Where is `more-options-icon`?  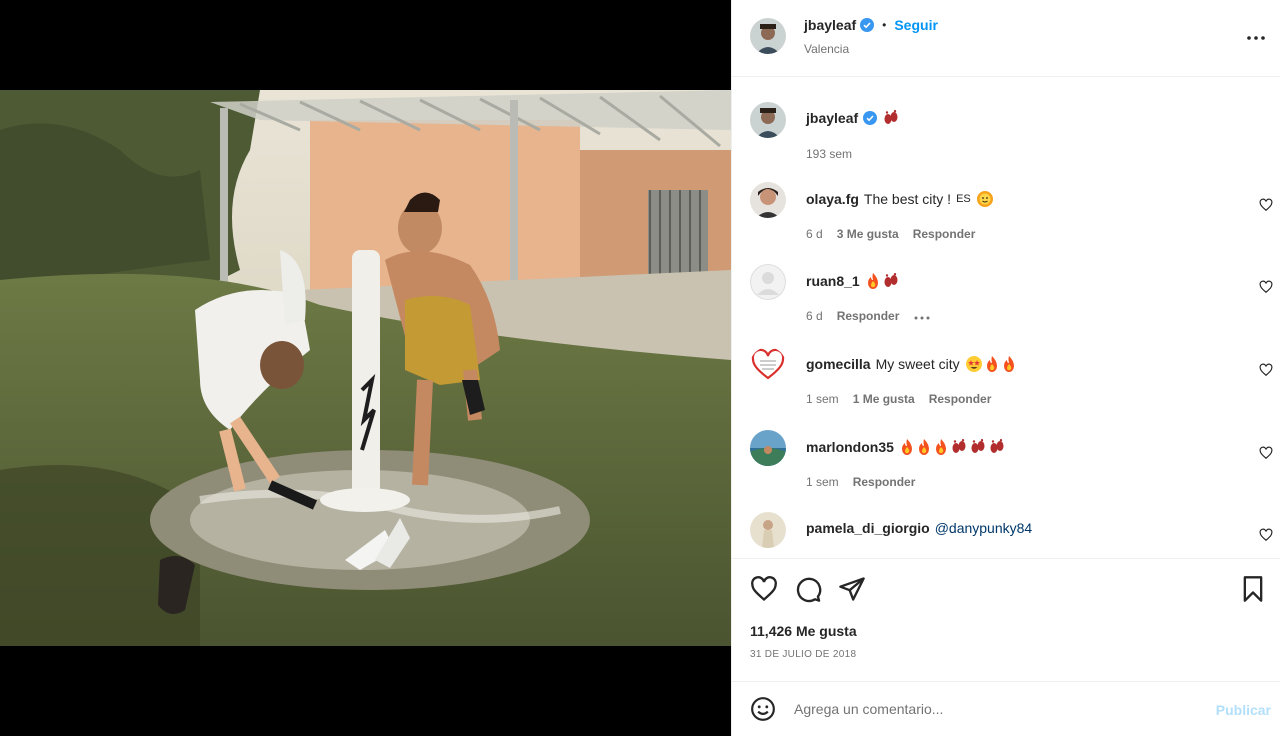 more-options-icon is located at coordinates (1256, 38).